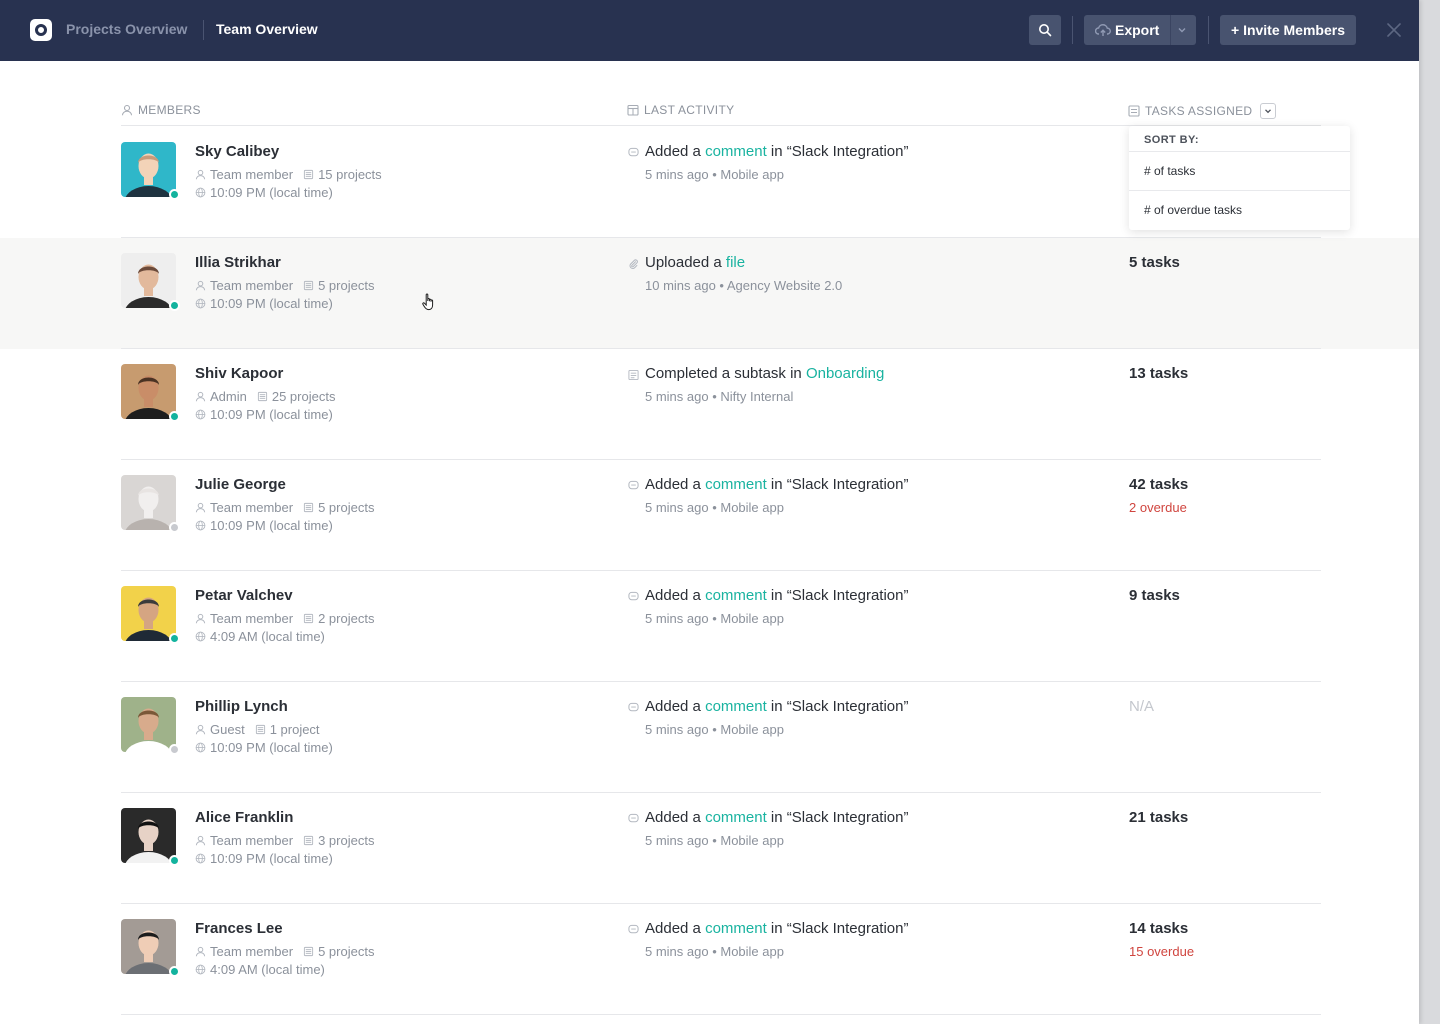  Describe the element at coordinates (689, 110) in the screenshot. I see `column-header-last-activity-label: LAST ACTIVITY` at that location.